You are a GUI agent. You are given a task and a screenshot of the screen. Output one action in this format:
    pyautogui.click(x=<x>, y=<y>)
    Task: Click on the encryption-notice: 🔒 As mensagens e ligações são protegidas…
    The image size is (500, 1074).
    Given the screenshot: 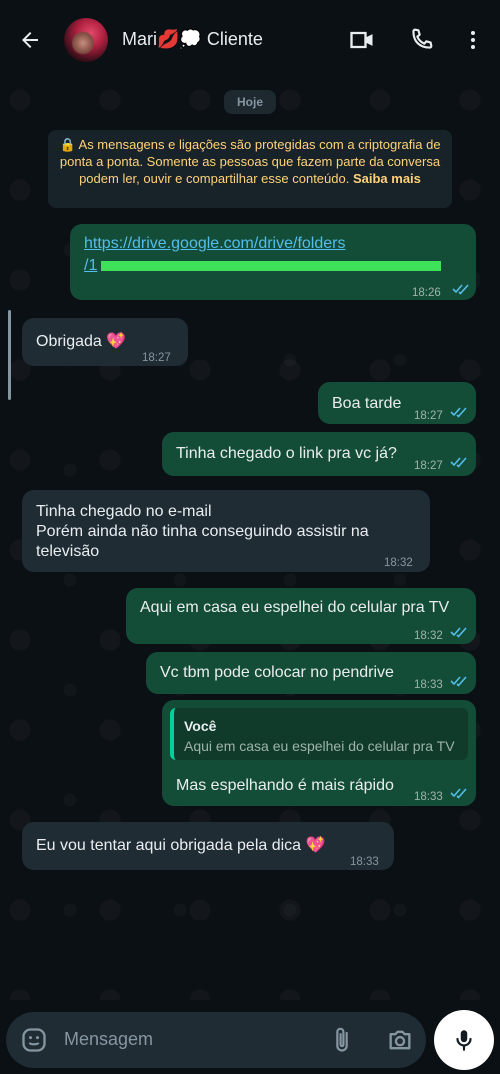 What is the action you would take?
    pyautogui.click(x=250, y=169)
    